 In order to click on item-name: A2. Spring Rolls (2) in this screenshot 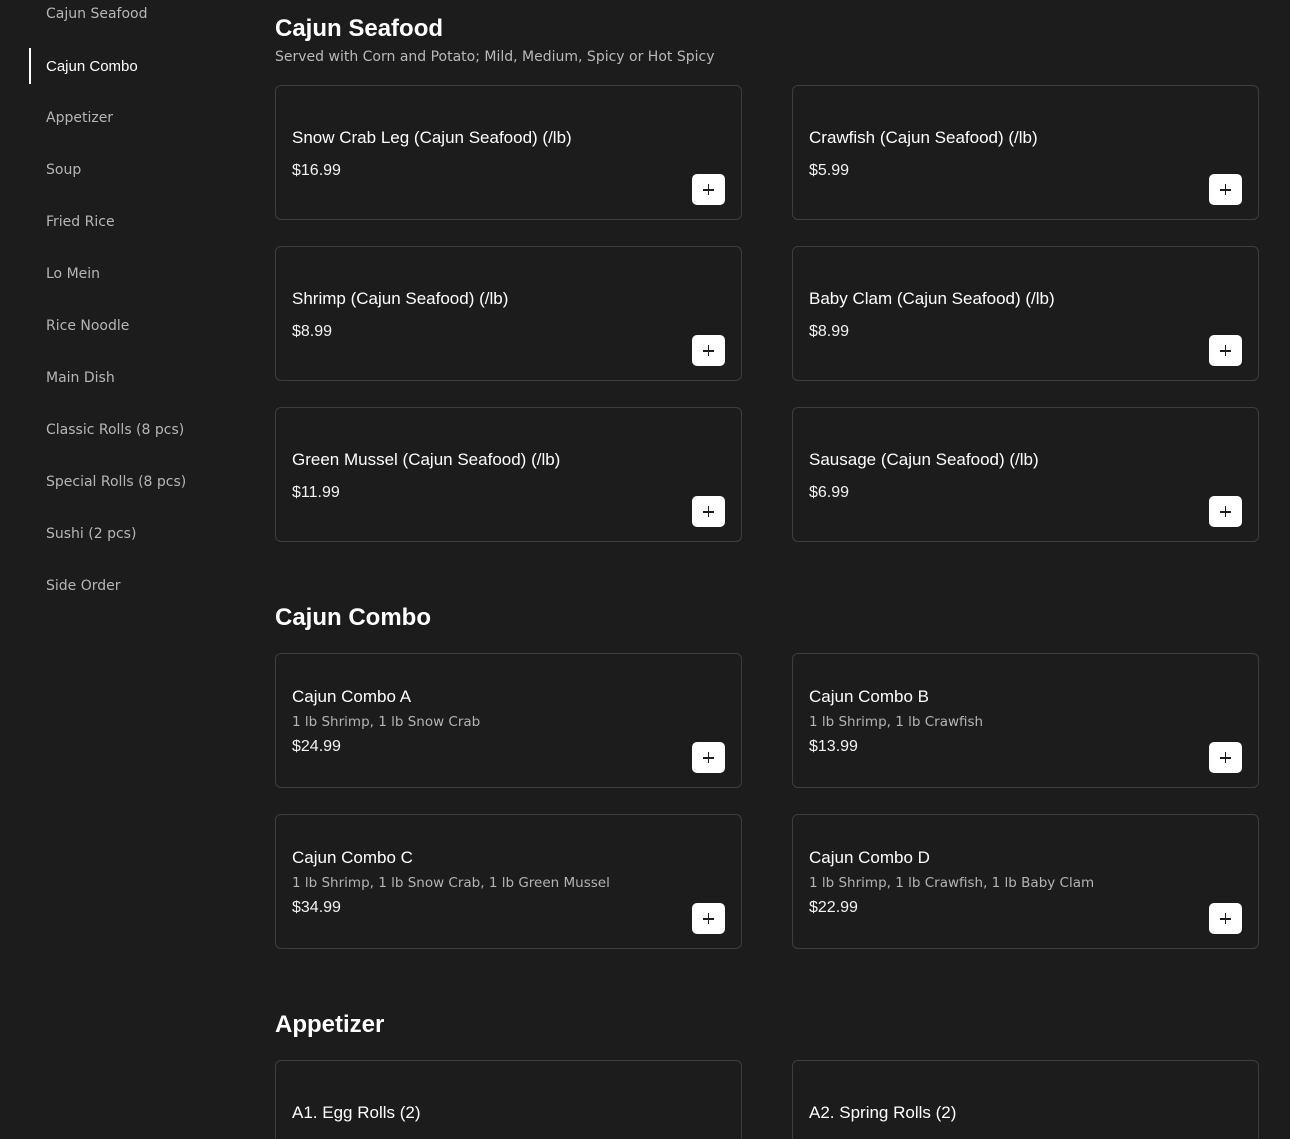, I will do `click(883, 1112)`.